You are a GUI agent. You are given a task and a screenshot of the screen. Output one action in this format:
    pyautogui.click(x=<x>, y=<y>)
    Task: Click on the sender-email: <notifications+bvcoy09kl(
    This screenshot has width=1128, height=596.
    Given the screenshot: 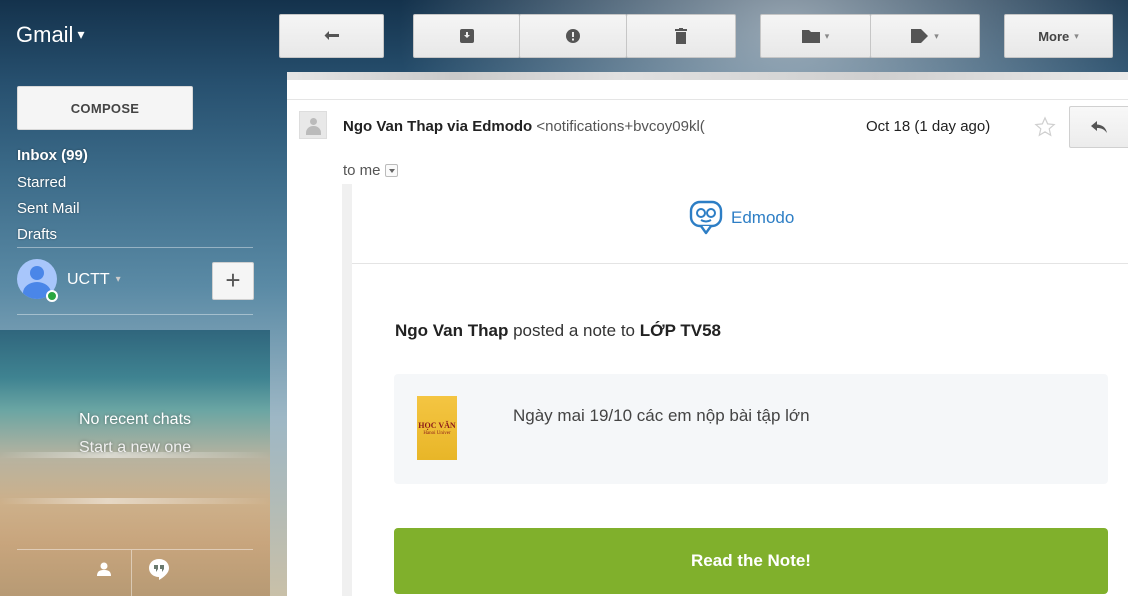 What is the action you would take?
    pyautogui.click(x=620, y=126)
    